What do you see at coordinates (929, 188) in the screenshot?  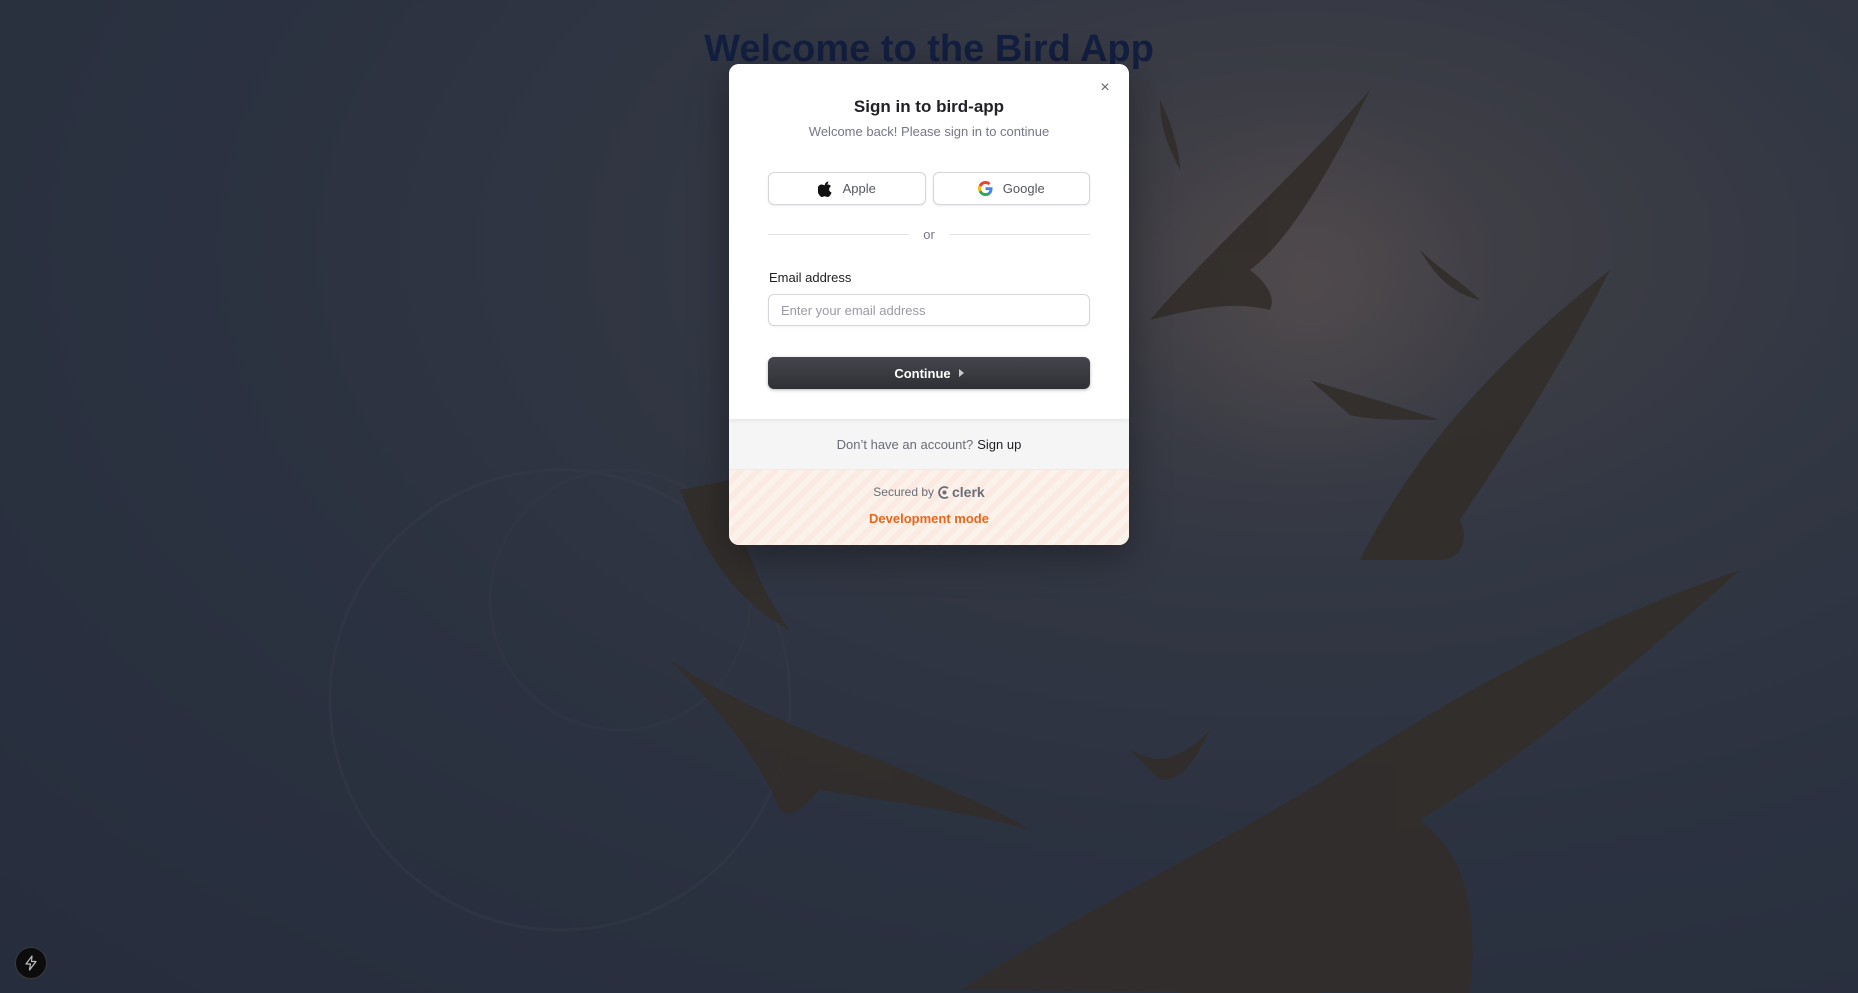 I see `social-buttons: Apple Google` at bounding box center [929, 188].